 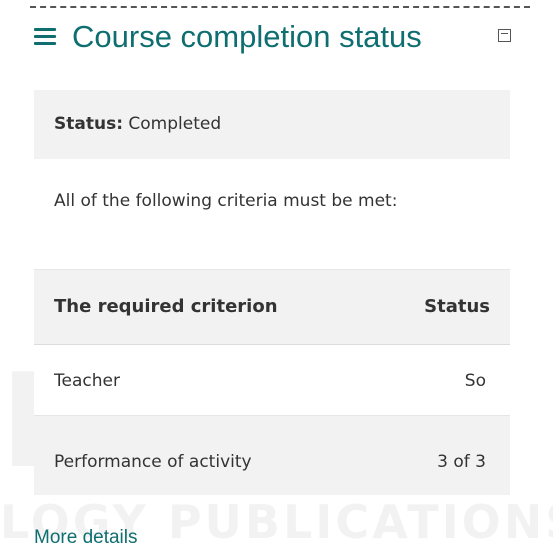 I want to click on status-label: Status:, so click(x=88, y=124).